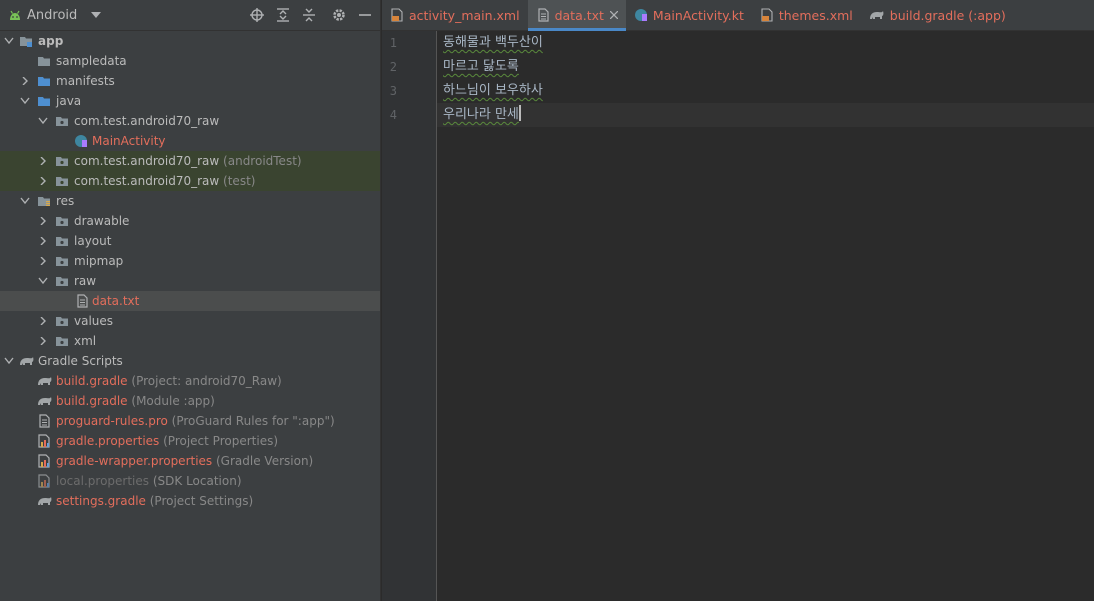  What do you see at coordinates (937, 15) in the screenshot?
I see `tab-build-gradle-app: build.gradle (:app)` at bounding box center [937, 15].